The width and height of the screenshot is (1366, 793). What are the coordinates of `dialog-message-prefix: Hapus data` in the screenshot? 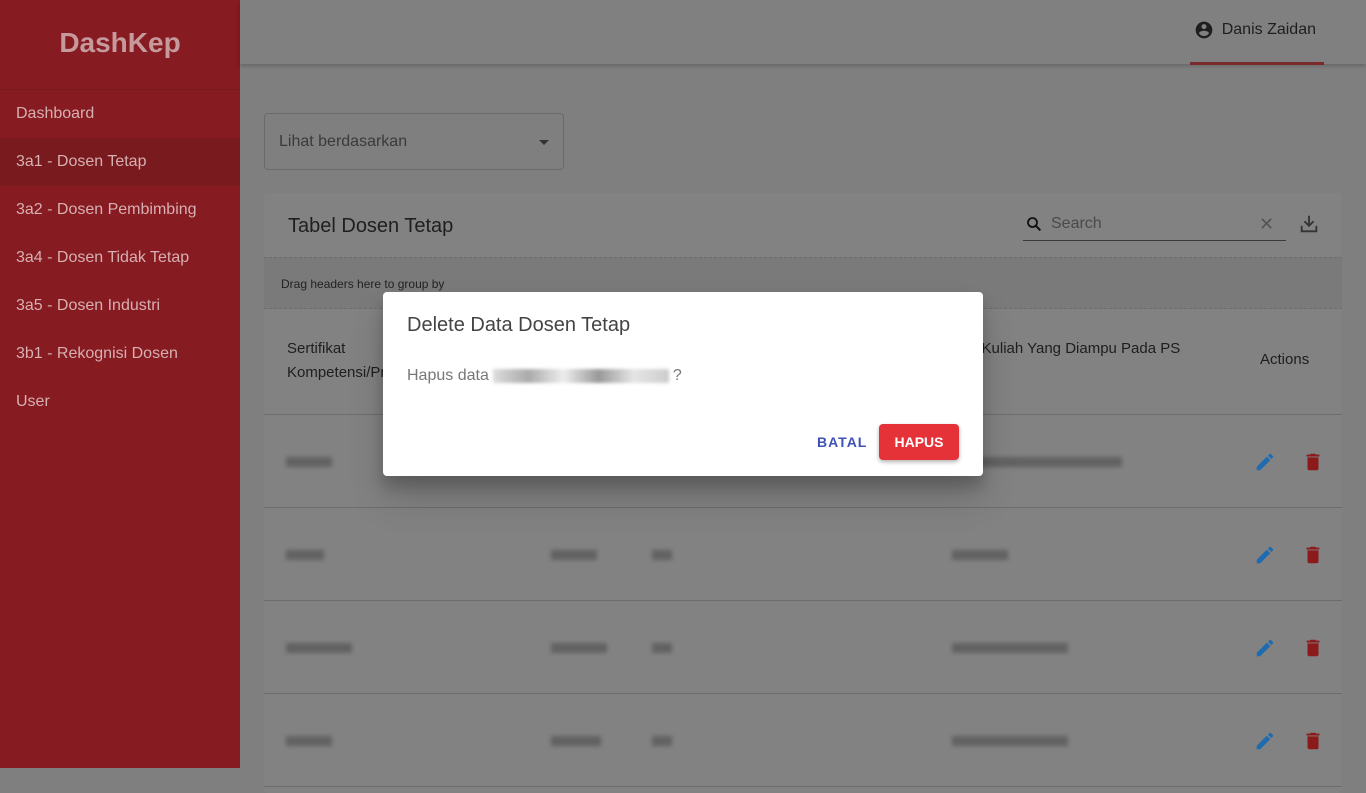 It's located at (448, 375).